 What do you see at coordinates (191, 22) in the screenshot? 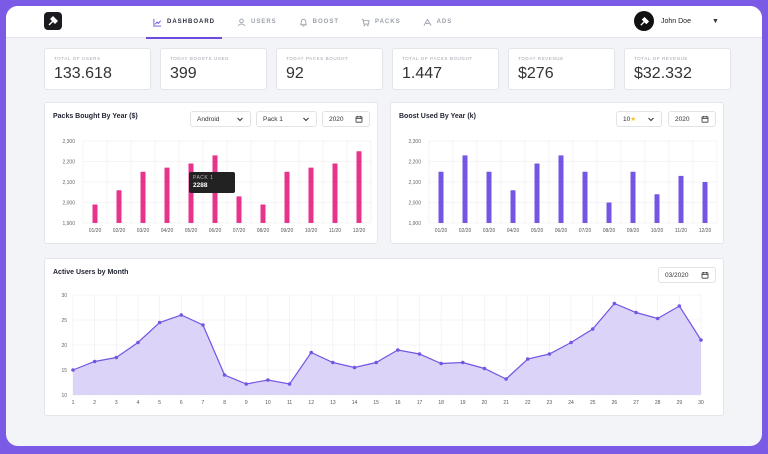
I see `nav-dashboard-label: DASHBOARD` at bounding box center [191, 22].